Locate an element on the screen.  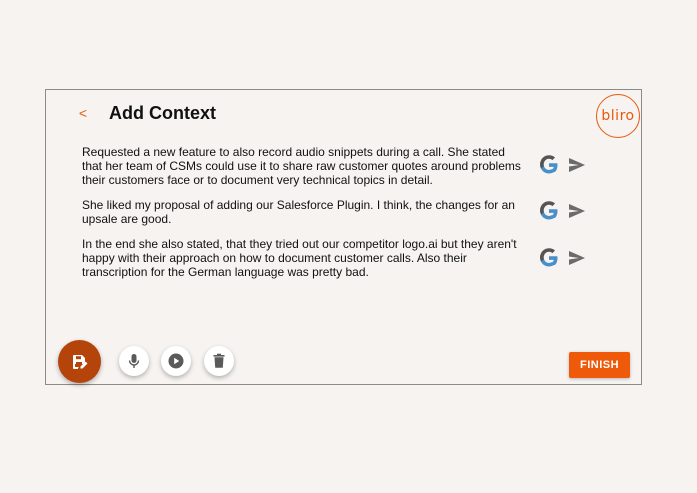
finish-button: FINISH is located at coordinates (599, 365).